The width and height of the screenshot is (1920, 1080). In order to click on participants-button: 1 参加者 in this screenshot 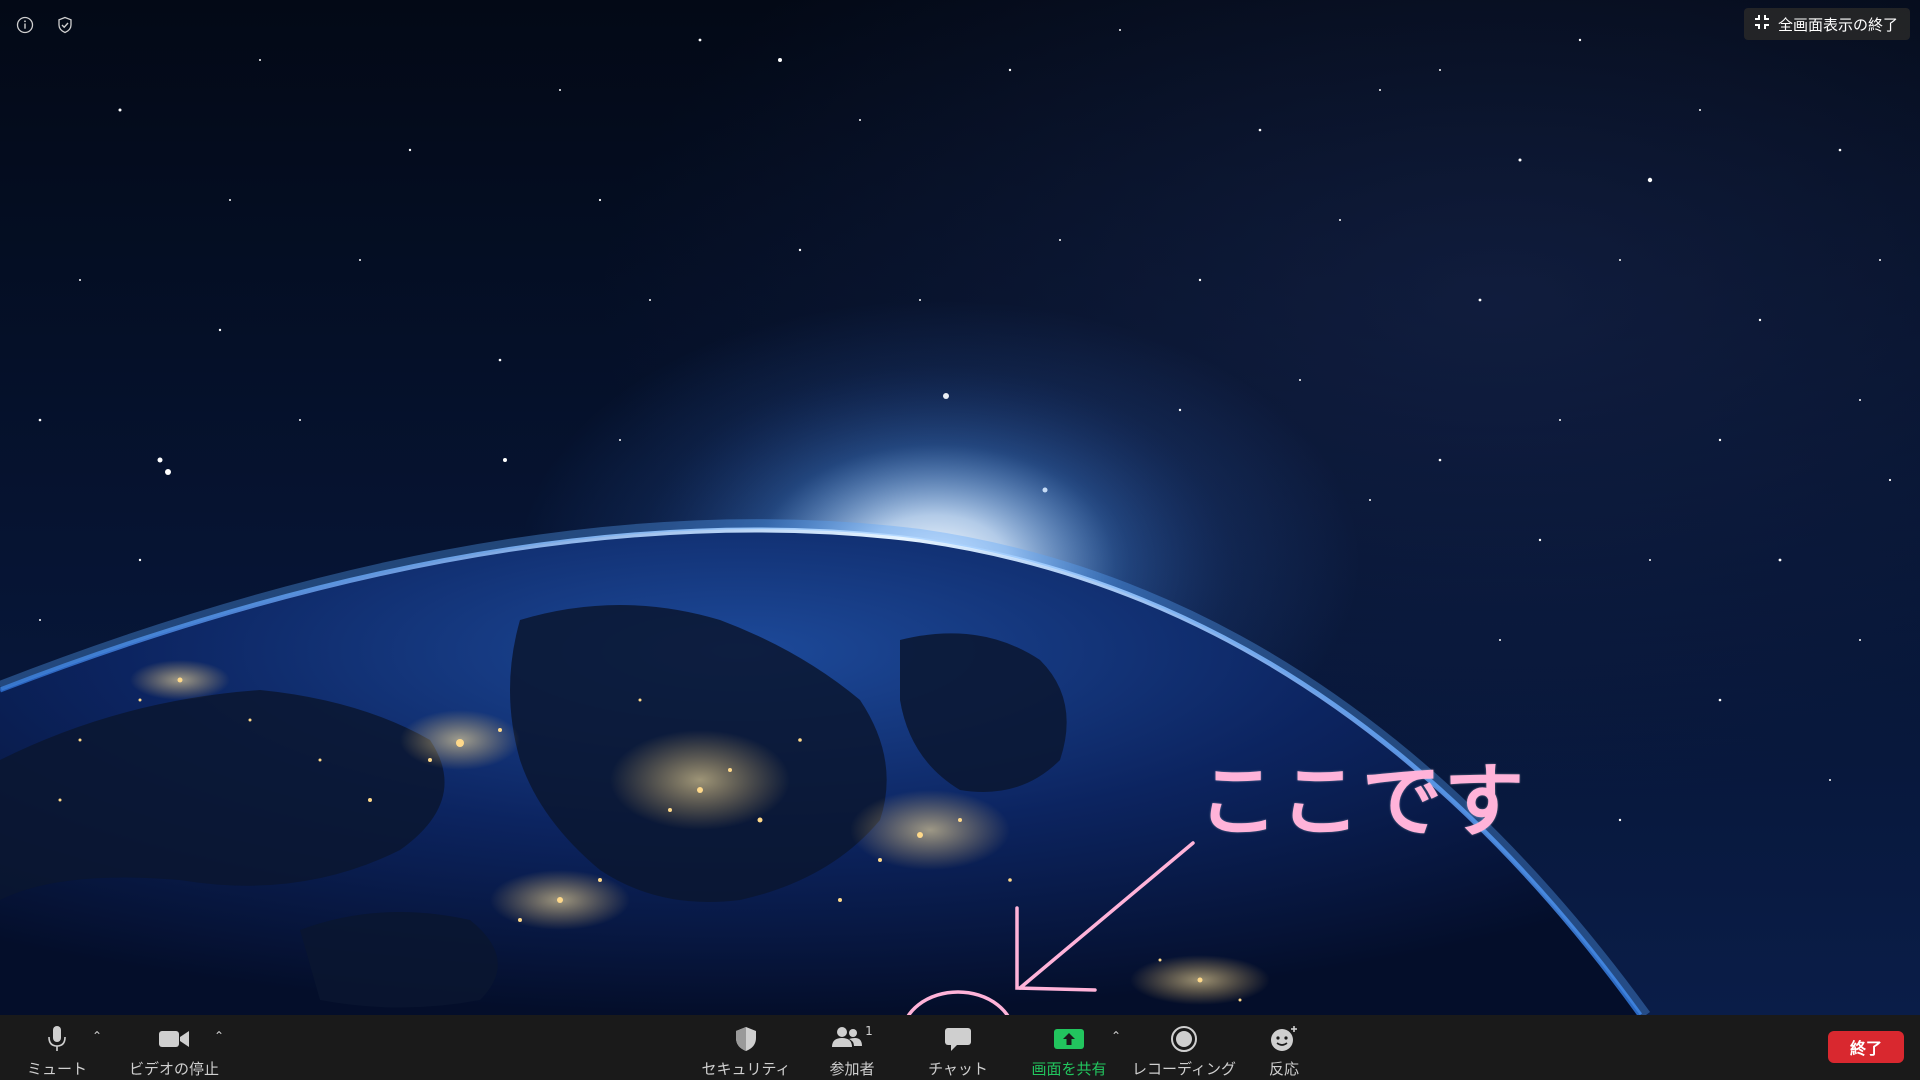, I will do `click(852, 1047)`.